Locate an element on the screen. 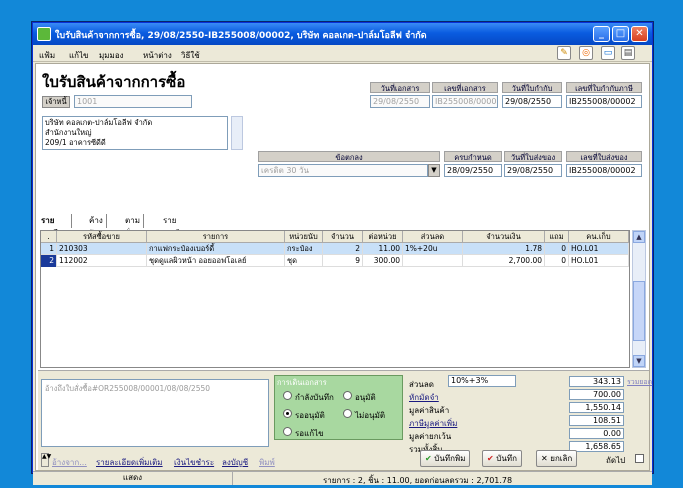 The height and width of the screenshot is (488, 683). minimize-button: _ is located at coordinates (601, 34).